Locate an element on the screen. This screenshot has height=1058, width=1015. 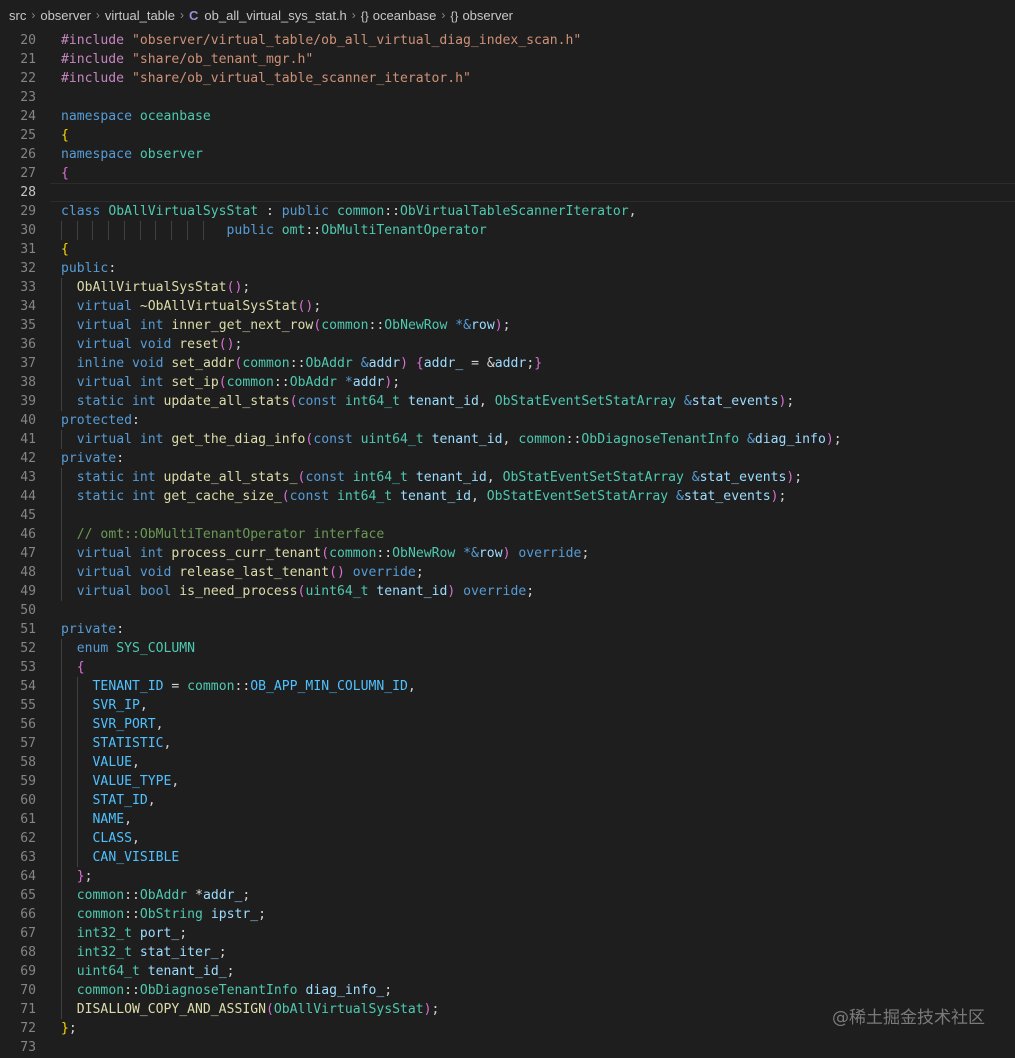
code-token: int64_t is located at coordinates (380, 477).